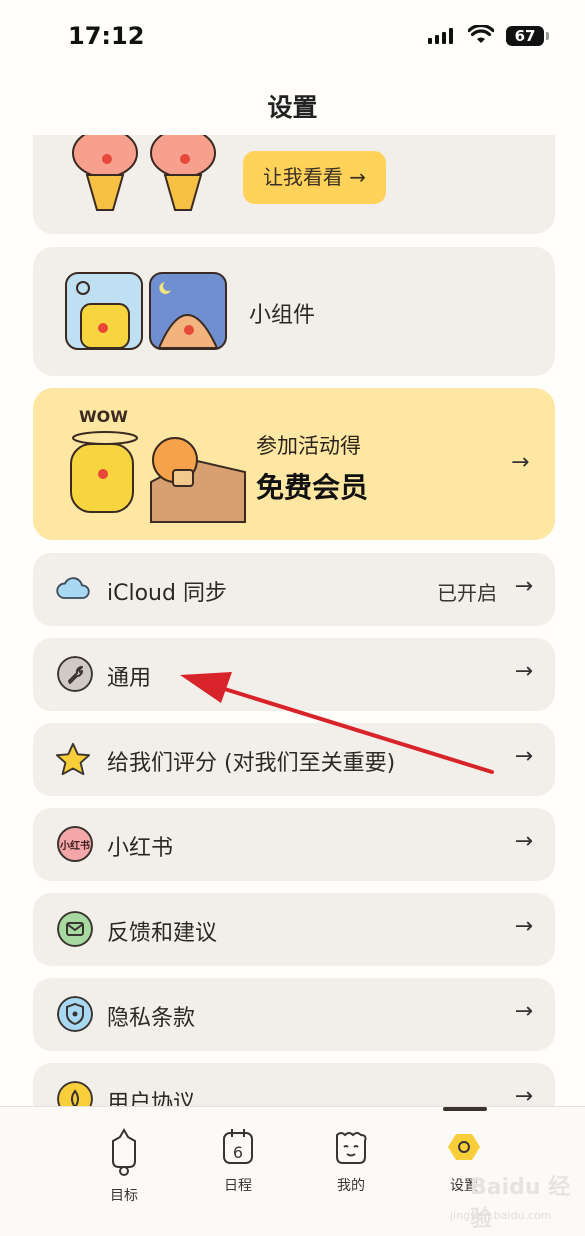 The width and height of the screenshot is (585, 1236). What do you see at coordinates (294, 589) in the screenshot?
I see `settings-row-icloud-sync: iCloud 同步 已开启 →` at bounding box center [294, 589].